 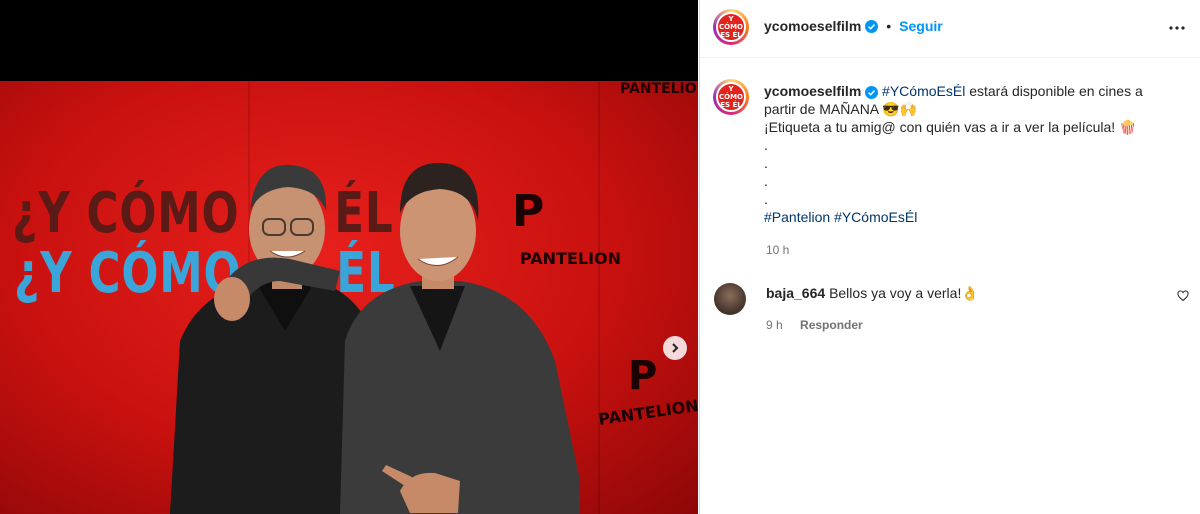 What do you see at coordinates (795, 293) in the screenshot?
I see `commenter-username: baja_664` at bounding box center [795, 293].